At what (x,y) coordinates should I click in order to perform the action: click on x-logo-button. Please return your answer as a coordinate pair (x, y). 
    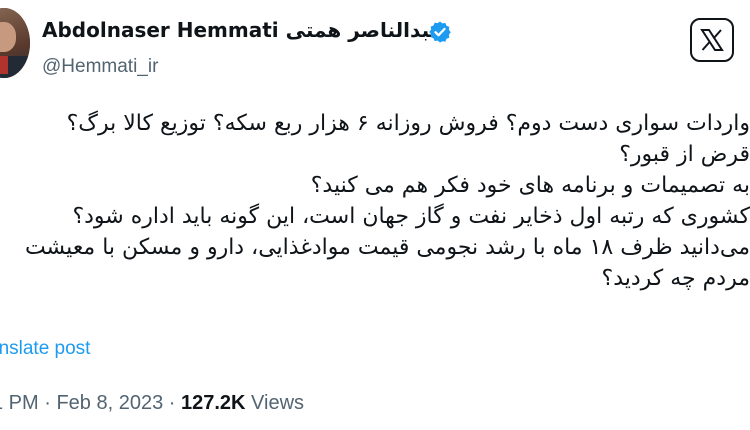
    Looking at the image, I should click on (712, 40).